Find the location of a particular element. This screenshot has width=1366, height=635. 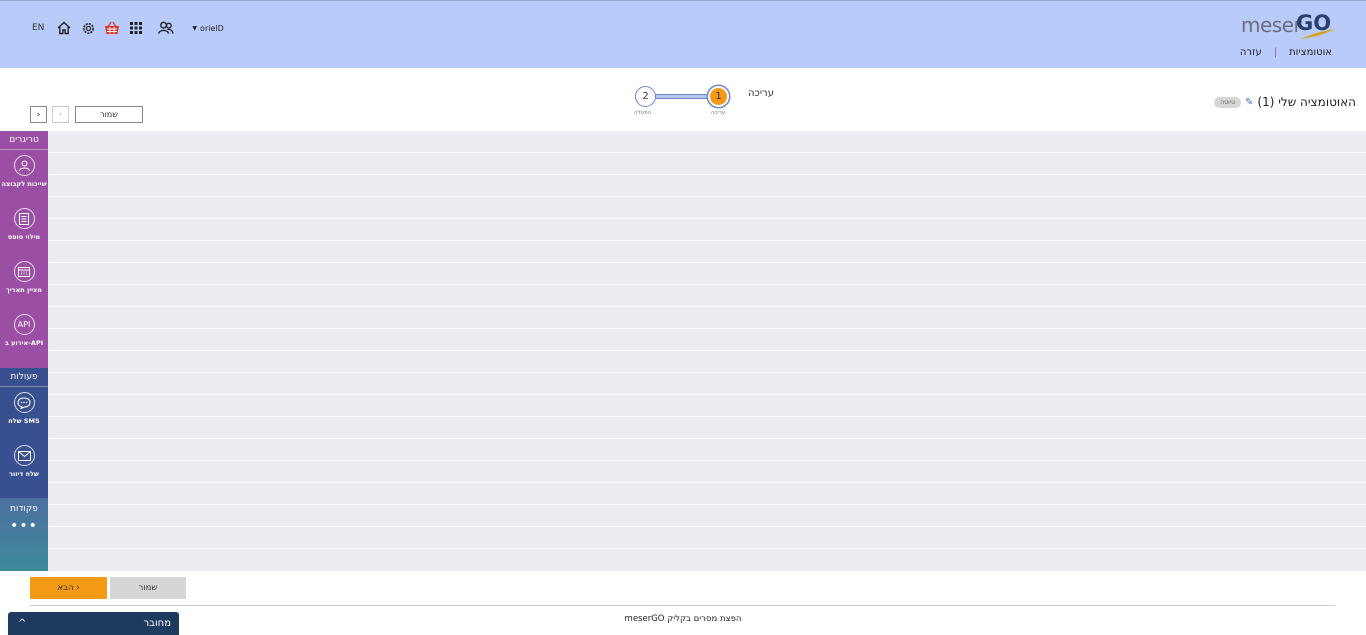

mesergo-logo: meser GO is located at coordinates (1288, 26).